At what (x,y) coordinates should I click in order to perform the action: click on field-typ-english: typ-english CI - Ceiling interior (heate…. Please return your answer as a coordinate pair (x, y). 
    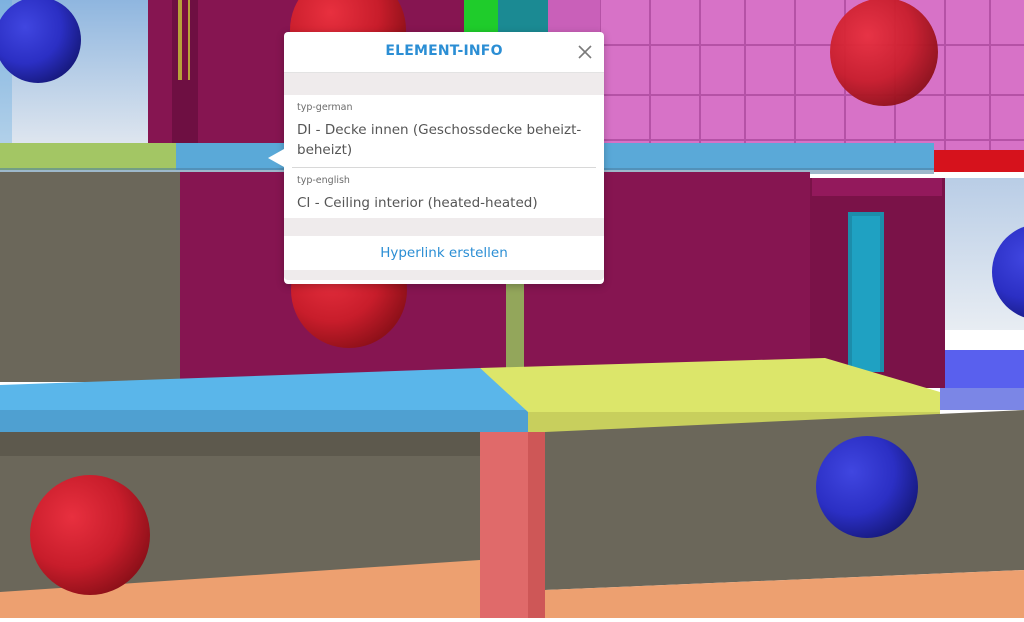
    Looking at the image, I should click on (444, 192).